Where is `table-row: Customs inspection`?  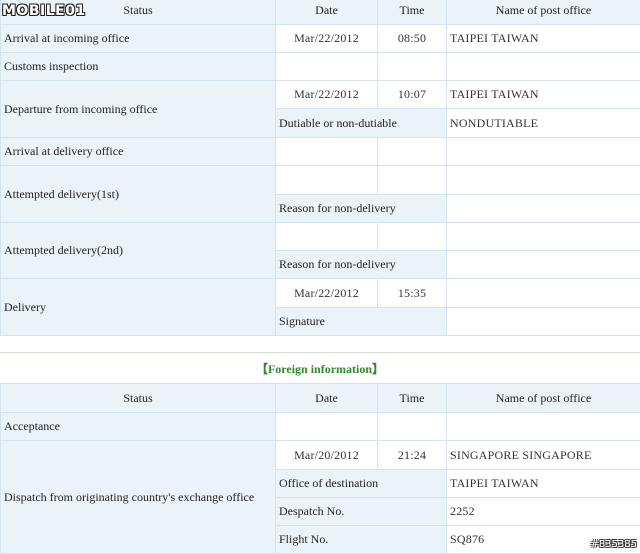 table-row: Customs inspection is located at coordinates (320, 67).